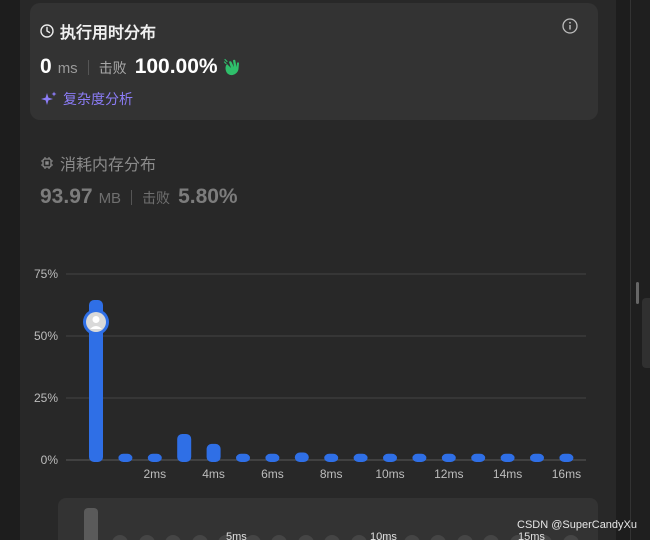  What do you see at coordinates (46, 398) in the screenshot?
I see `y-tick-label: 25%` at bounding box center [46, 398].